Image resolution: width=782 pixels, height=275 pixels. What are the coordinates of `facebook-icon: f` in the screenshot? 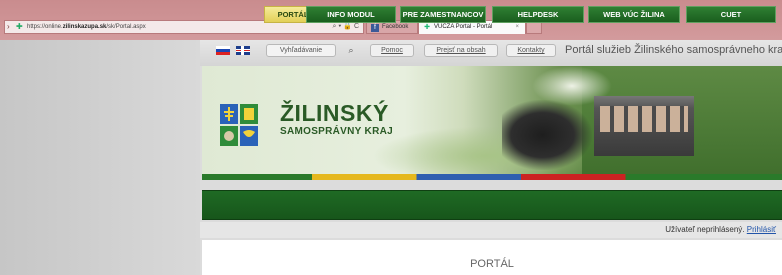 It's located at (375, 28).